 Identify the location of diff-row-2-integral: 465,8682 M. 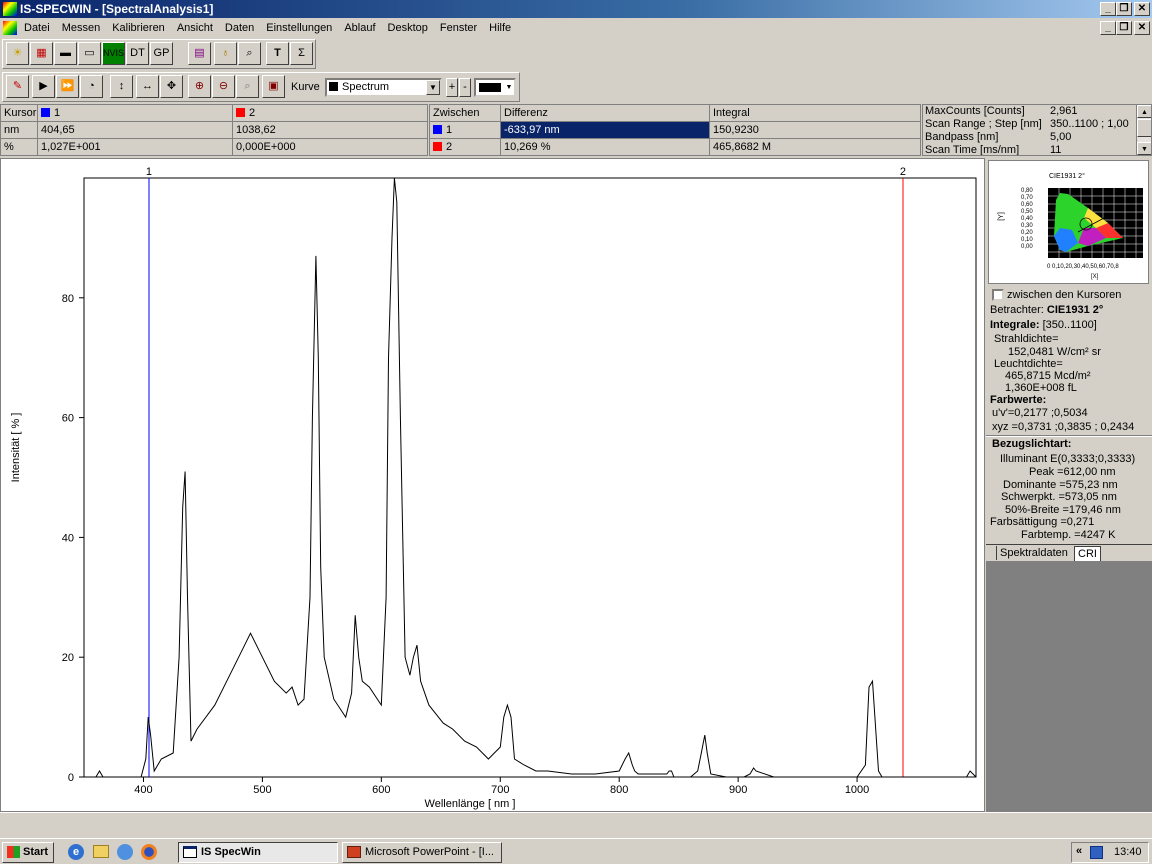
(815, 147).